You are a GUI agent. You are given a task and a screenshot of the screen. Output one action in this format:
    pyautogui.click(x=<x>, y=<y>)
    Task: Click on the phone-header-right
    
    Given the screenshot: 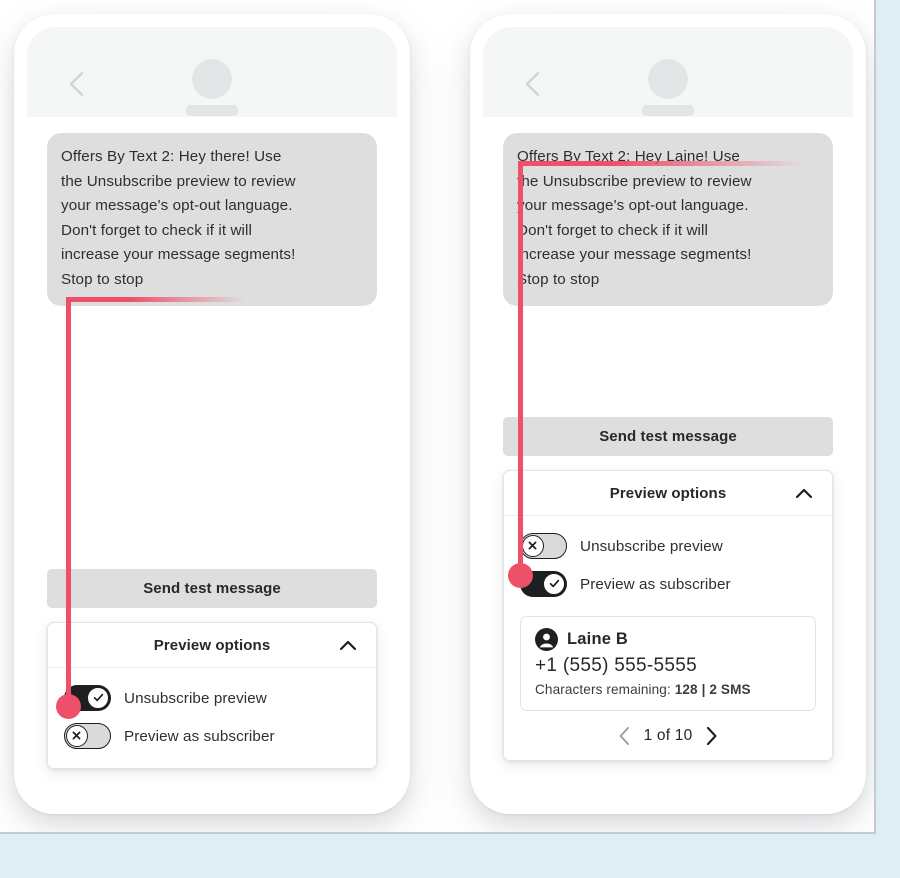 What is the action you would take?
    pyautogui.click(x=668, y=72)
    